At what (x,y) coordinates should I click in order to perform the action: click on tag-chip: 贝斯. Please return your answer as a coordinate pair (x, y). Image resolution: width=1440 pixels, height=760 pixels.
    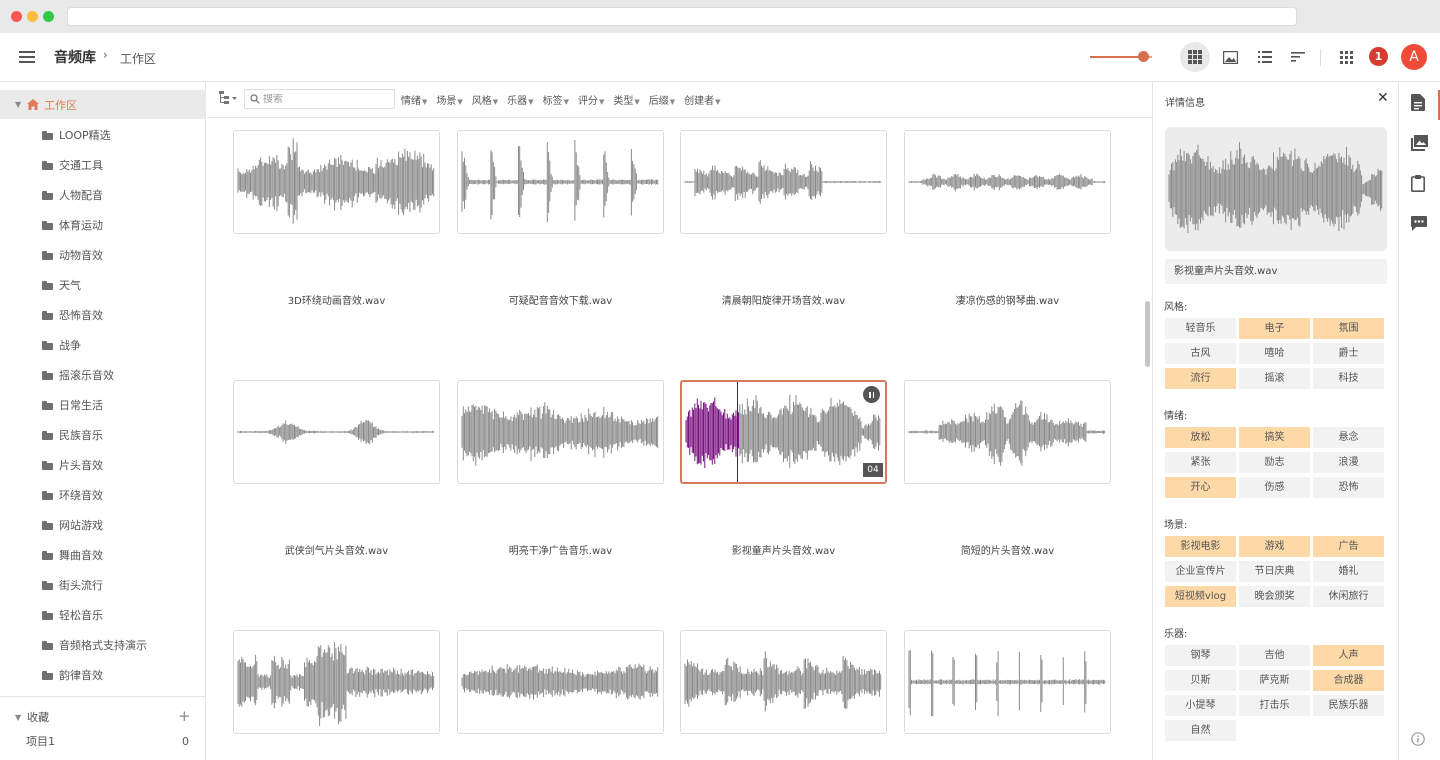
    Looking at the image, I should click on (1200, 680).